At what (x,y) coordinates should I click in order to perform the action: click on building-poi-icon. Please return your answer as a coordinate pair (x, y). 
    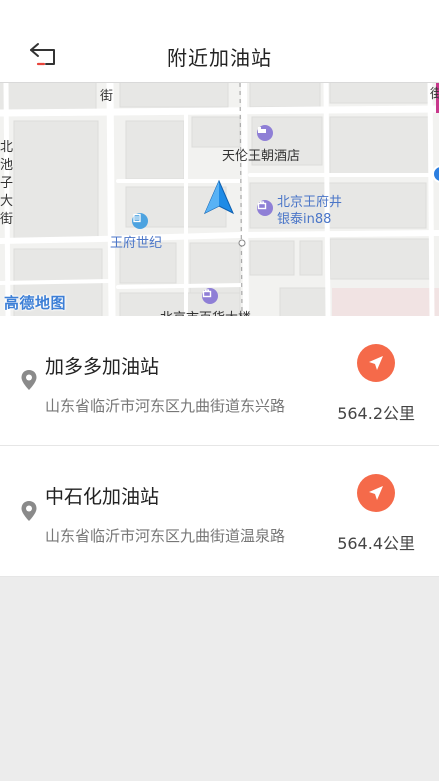
    Looking at the image, I should click on (140, 221).